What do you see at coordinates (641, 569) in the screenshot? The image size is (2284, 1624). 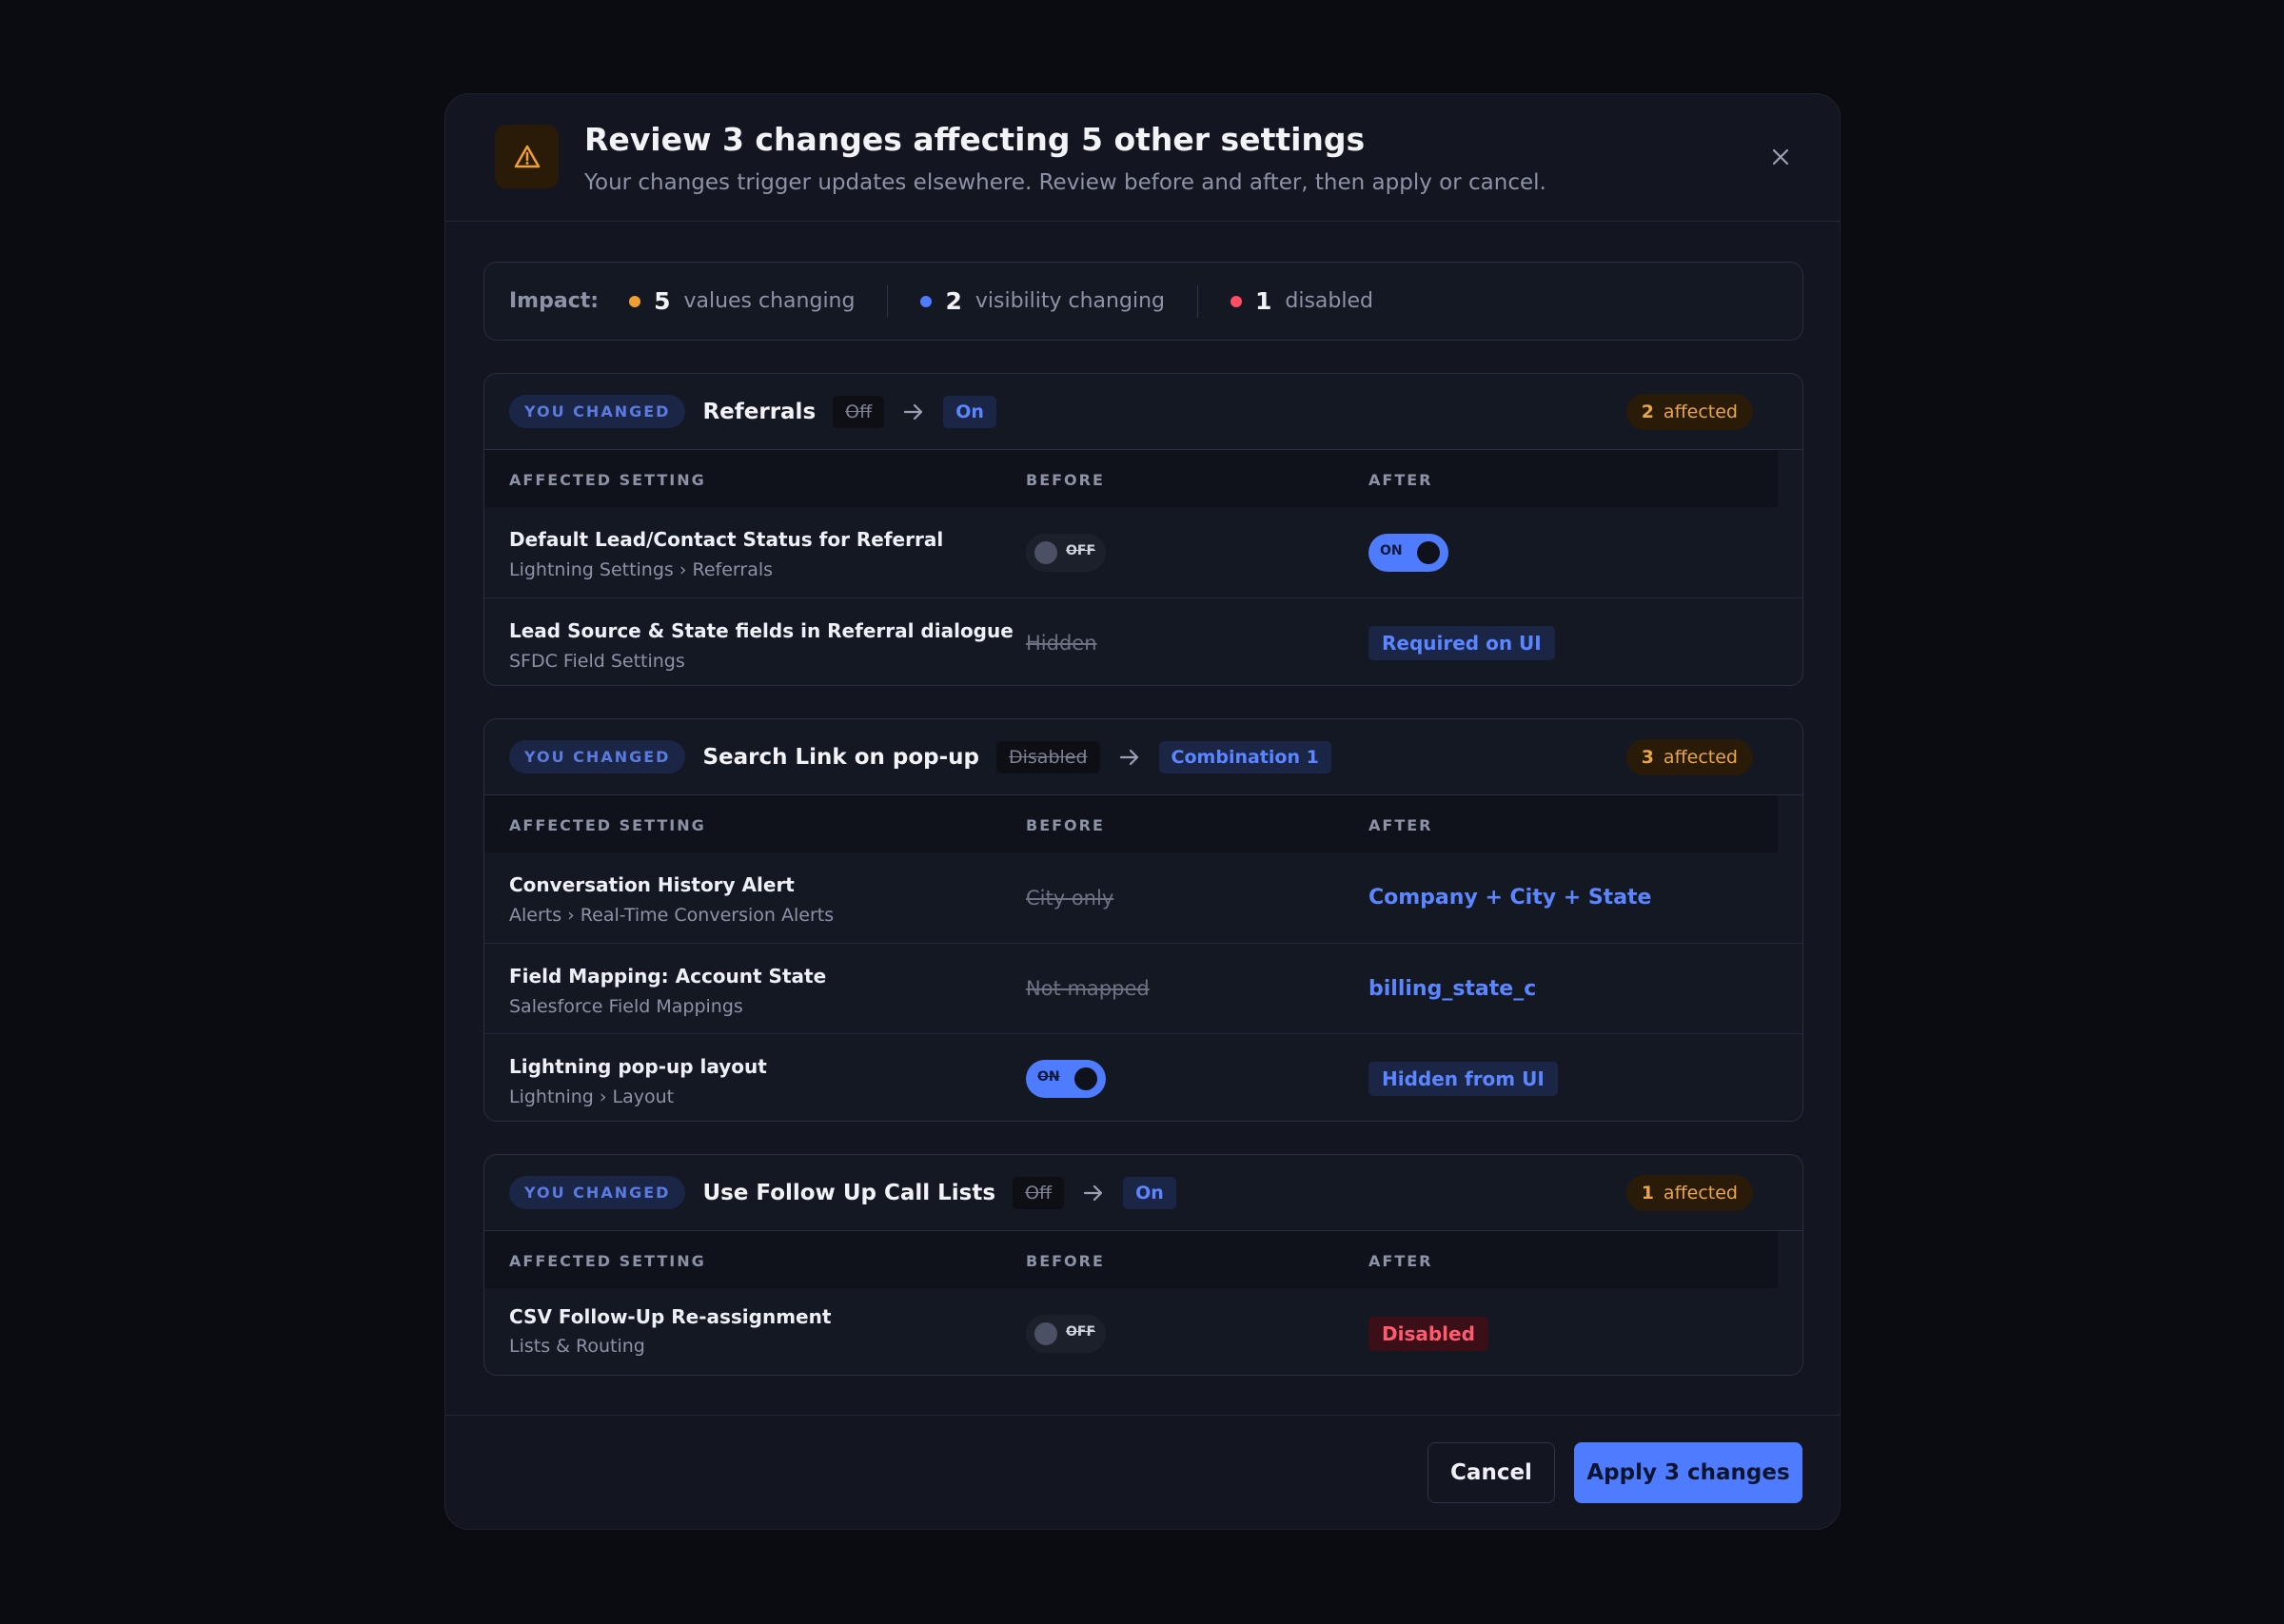 I see `setting-path: Lightning Settings › Referrals` at bounding box center [641, 569].